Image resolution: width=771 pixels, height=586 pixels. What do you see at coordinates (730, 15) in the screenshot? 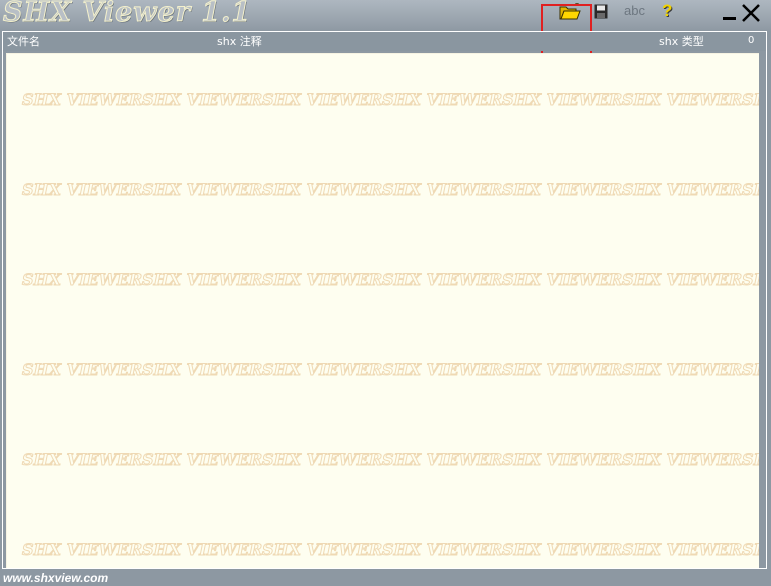
I see `minimize-button` at bounding box center [730, 15].